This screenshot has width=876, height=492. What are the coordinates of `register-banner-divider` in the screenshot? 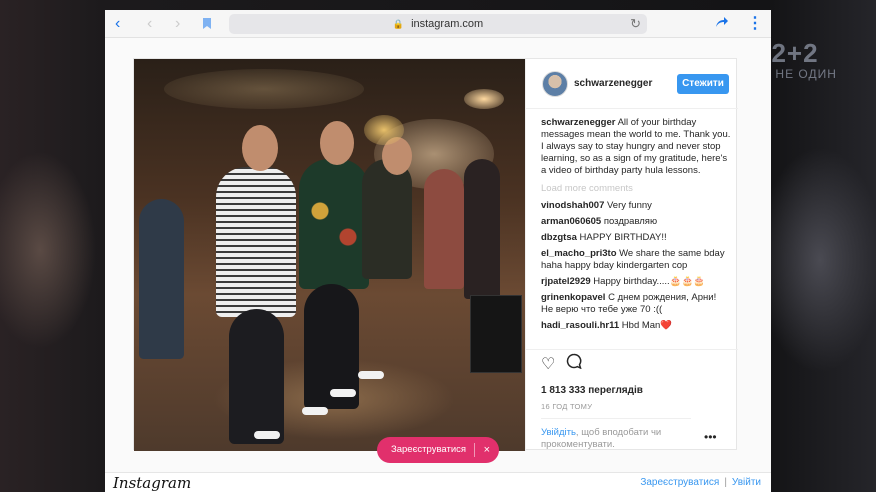 It's located at (474, 450).